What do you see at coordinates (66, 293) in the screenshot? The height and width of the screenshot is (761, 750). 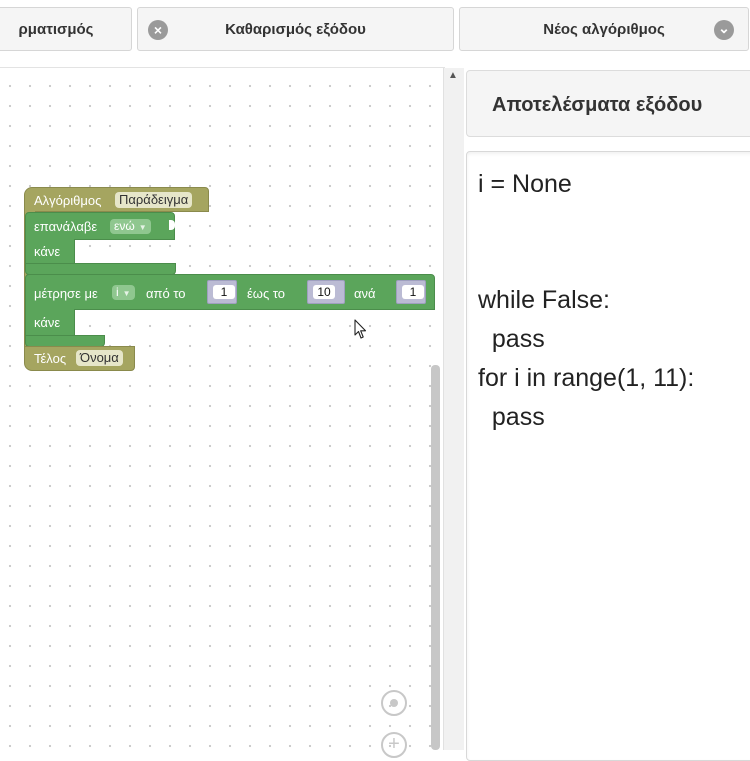 I see `count-keyword: μέτρησε με` at bounding box center [66, 293].